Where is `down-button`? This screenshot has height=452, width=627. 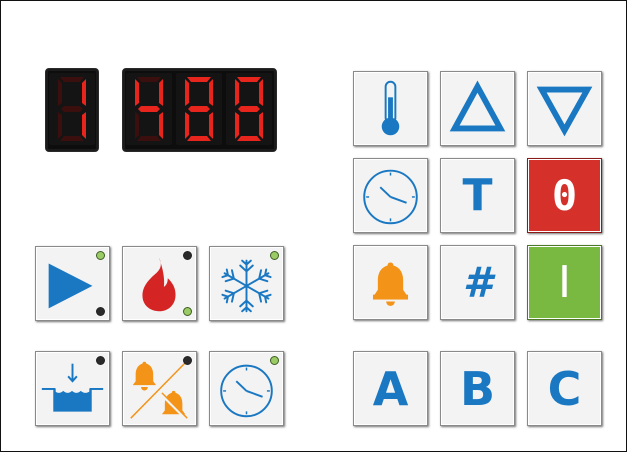 down-button is located at coordinates (564, 108).